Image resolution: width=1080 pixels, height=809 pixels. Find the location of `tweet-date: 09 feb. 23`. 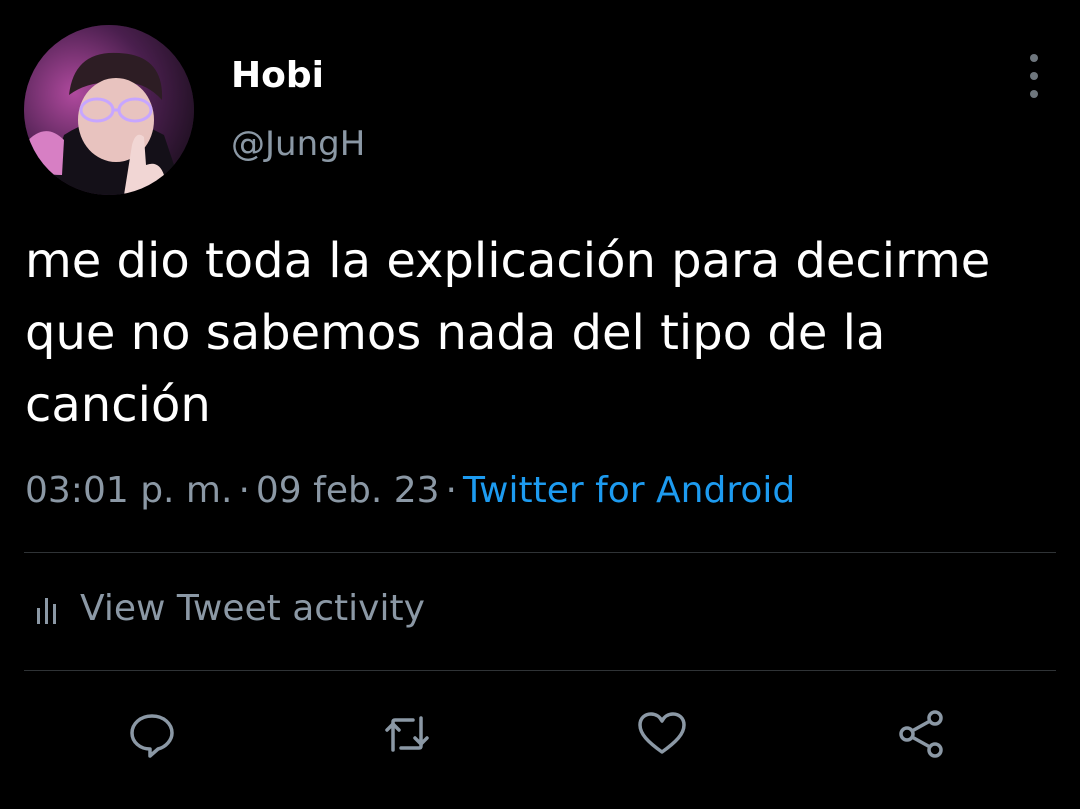

tweet-date: 09 feb. 23 is located at coordinates (347, 490).